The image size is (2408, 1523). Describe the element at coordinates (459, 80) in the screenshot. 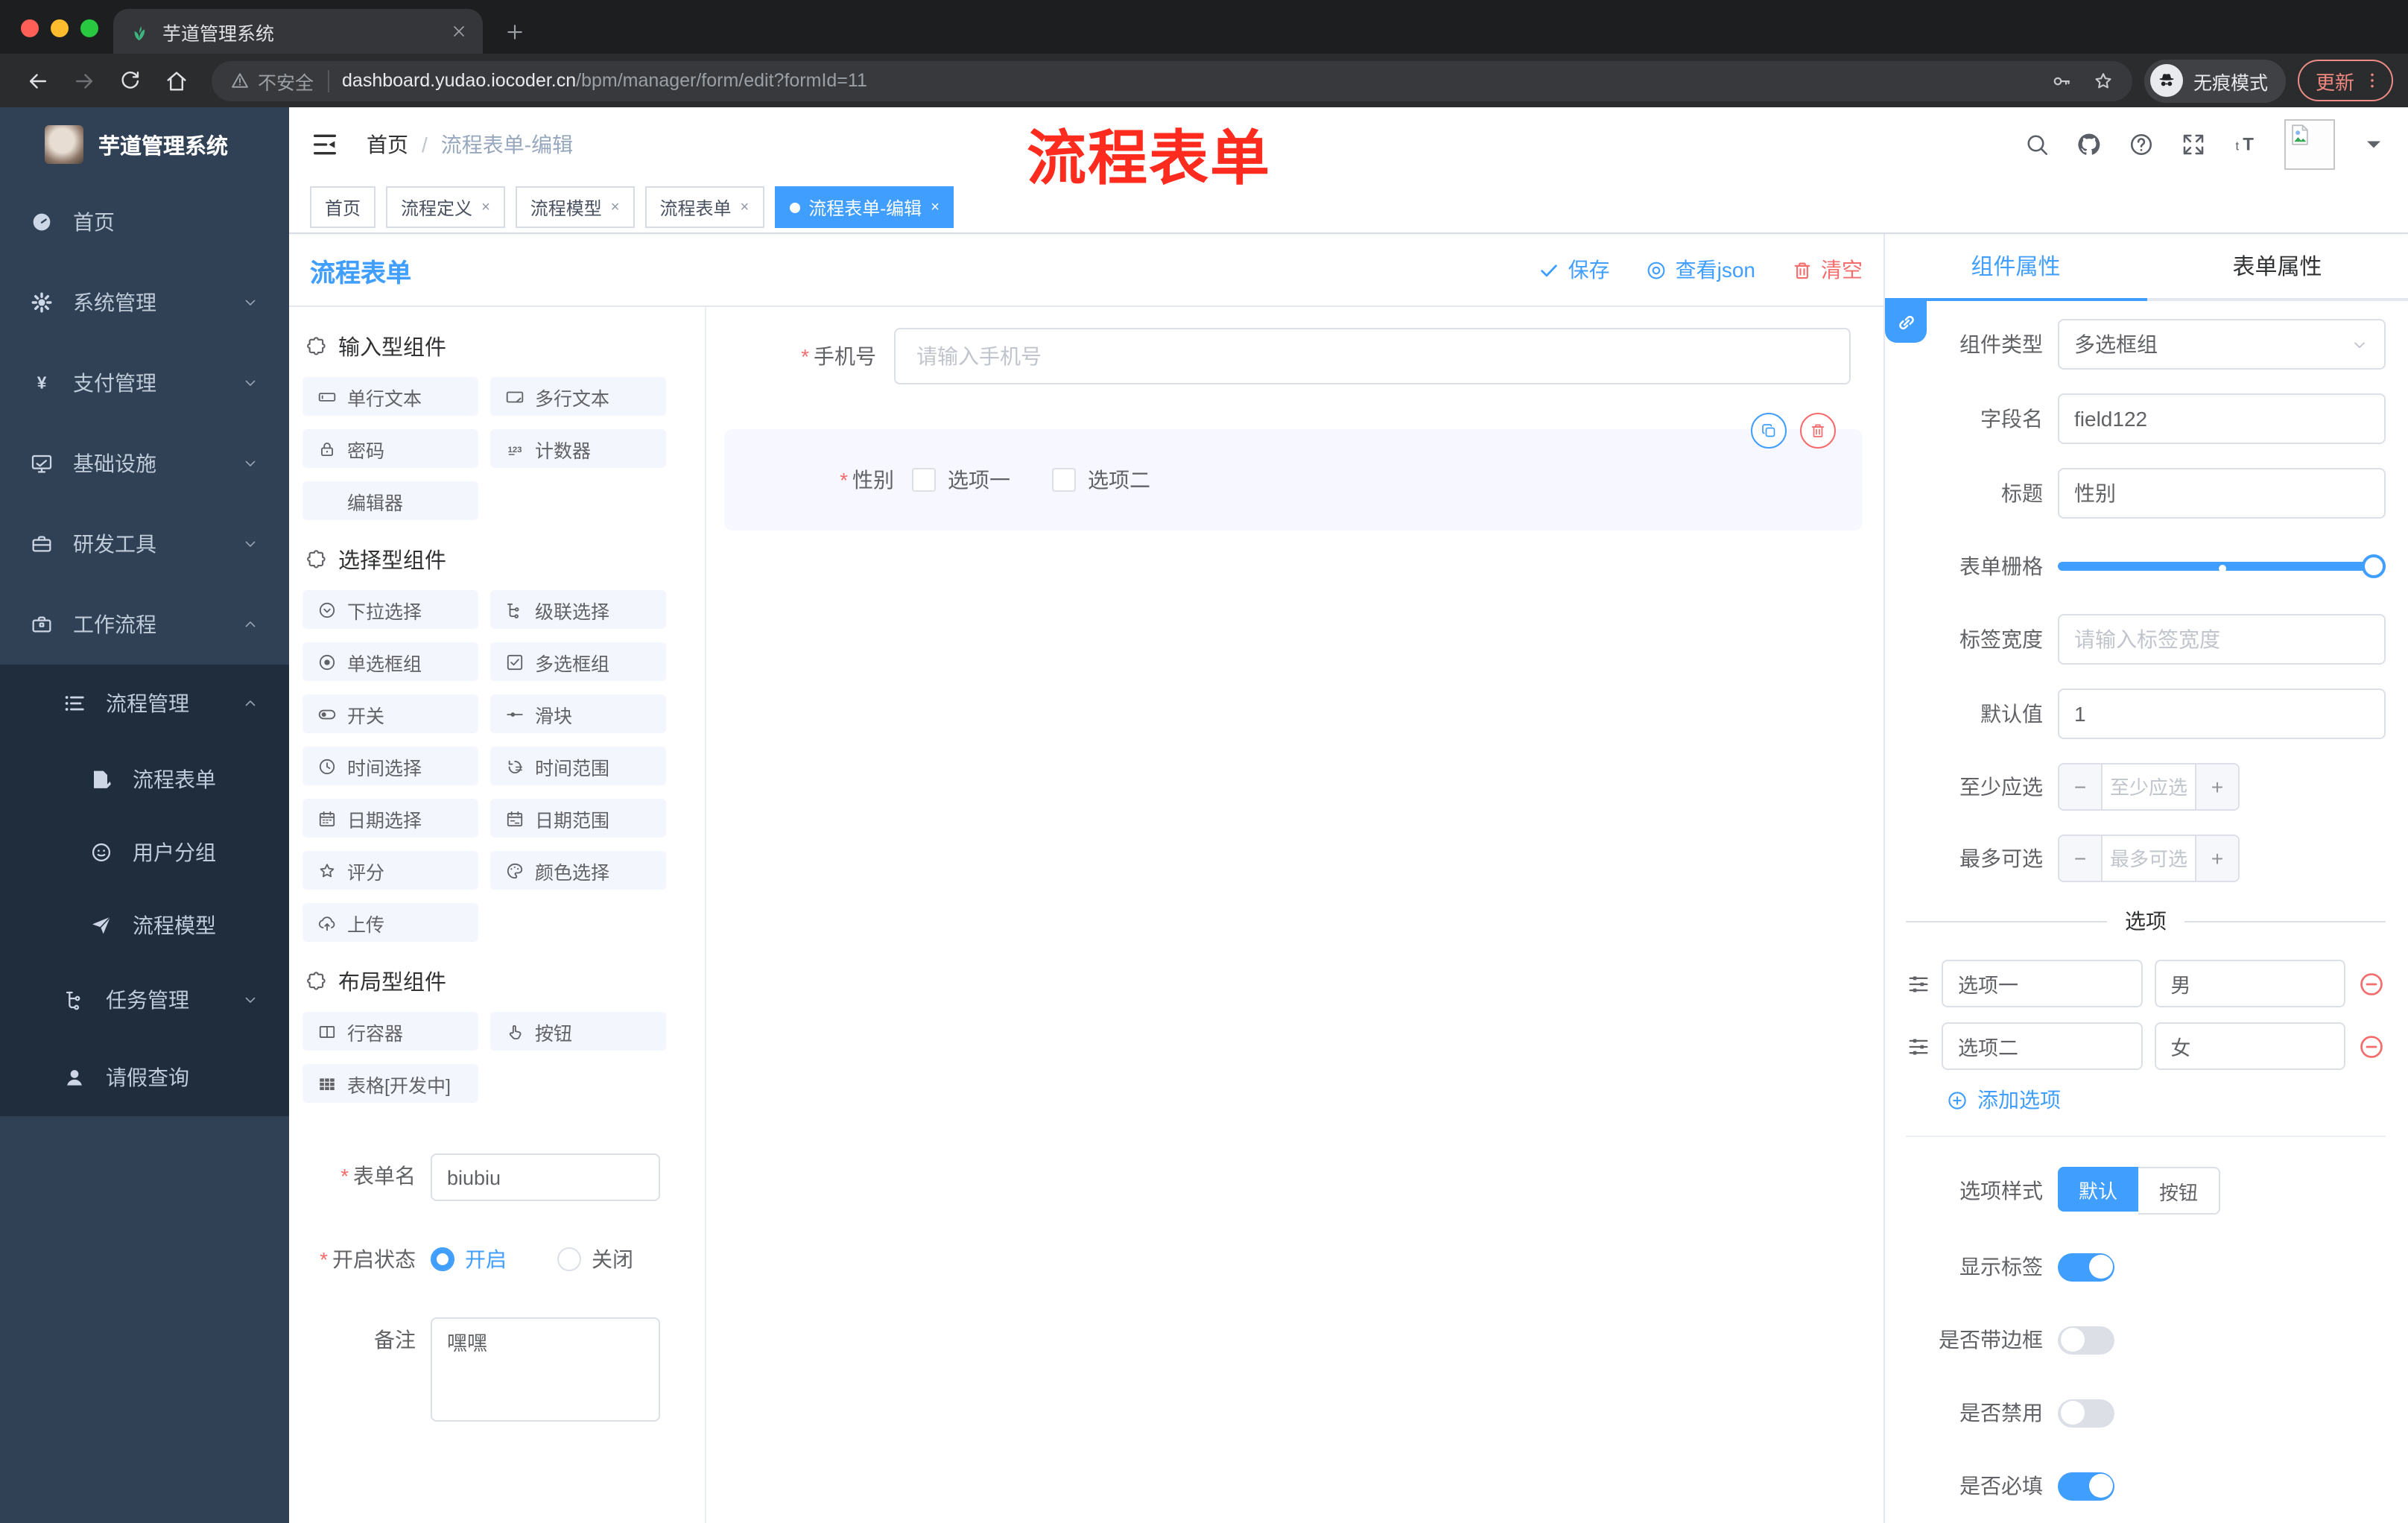

I see `url-domain: dashboard.yudao.iocoder.cn` at that location.